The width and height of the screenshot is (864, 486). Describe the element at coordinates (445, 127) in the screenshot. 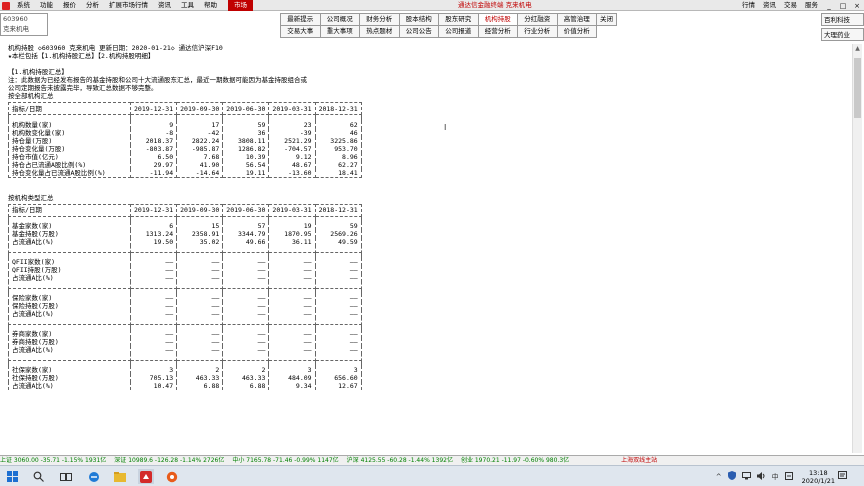

I see `text-cursor-icon: I` at that location.